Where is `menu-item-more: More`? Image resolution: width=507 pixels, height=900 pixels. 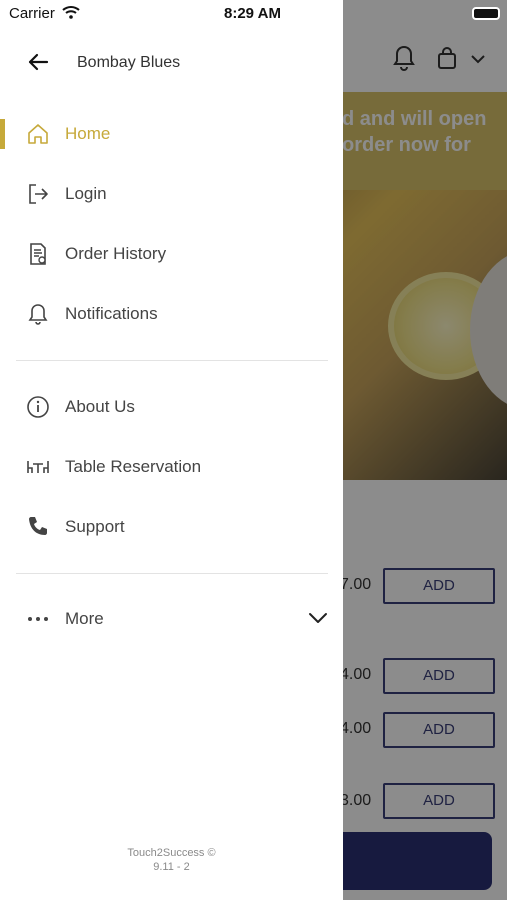 menu-item-more: More is located at coordinates (171, 619).